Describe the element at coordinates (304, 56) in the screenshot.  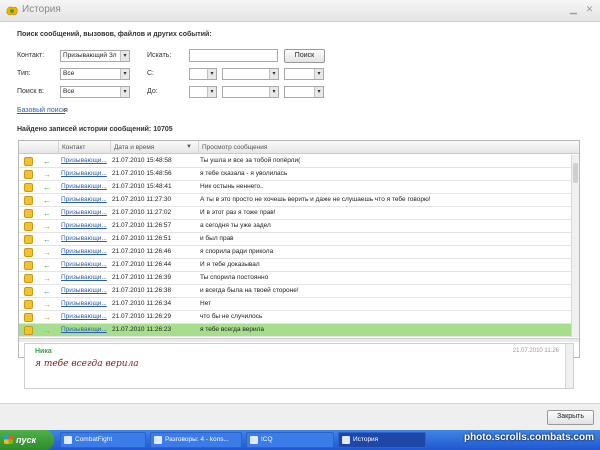
I see `search-button: Поиск` at that location.